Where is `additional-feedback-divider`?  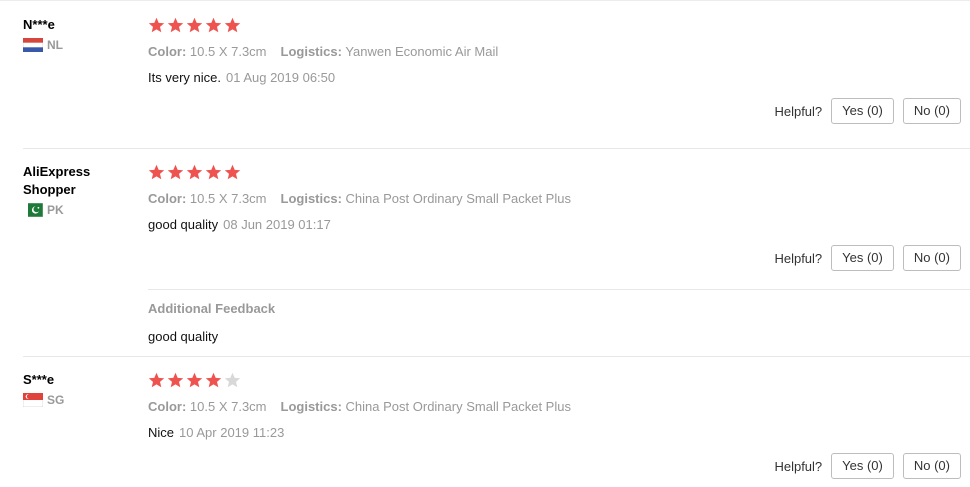
additional-feedback-divider is located at coordinates (559, 289).